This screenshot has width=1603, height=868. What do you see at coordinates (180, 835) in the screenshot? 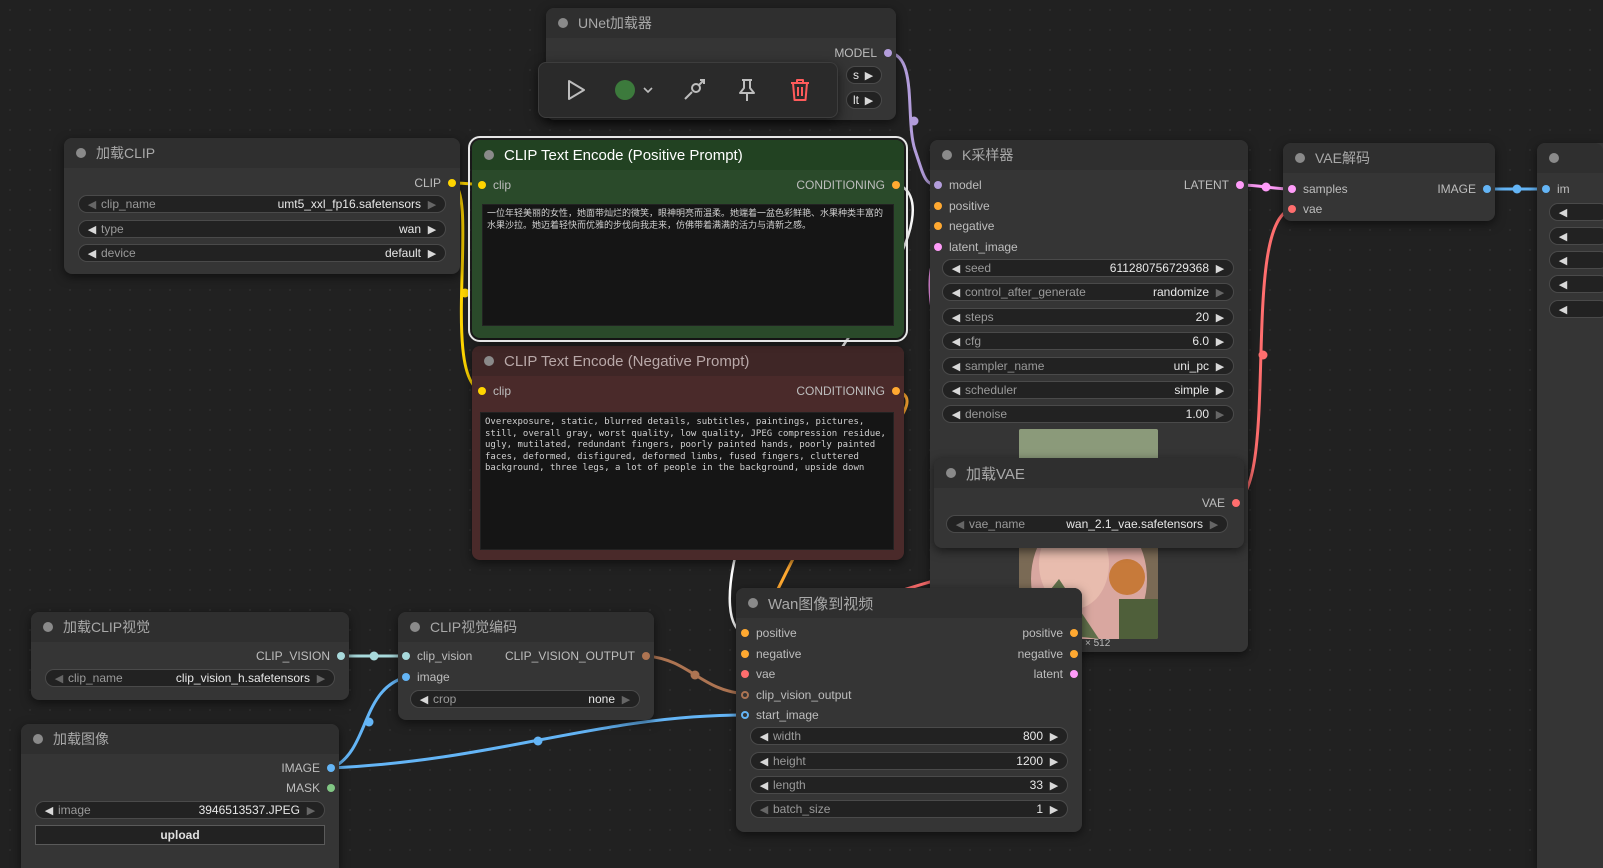
I see `upload-button: upload` at bounding box center [180, 835].